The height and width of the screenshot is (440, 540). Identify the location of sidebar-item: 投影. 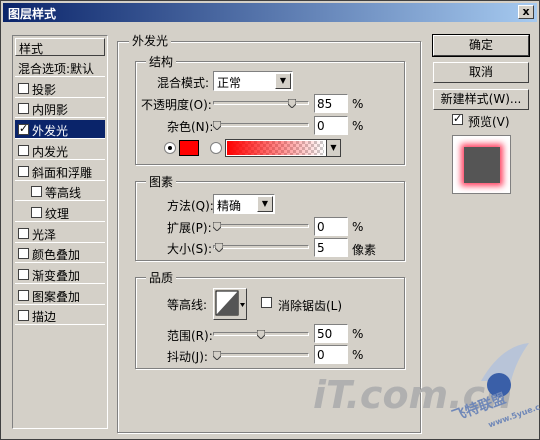
(60, 88).